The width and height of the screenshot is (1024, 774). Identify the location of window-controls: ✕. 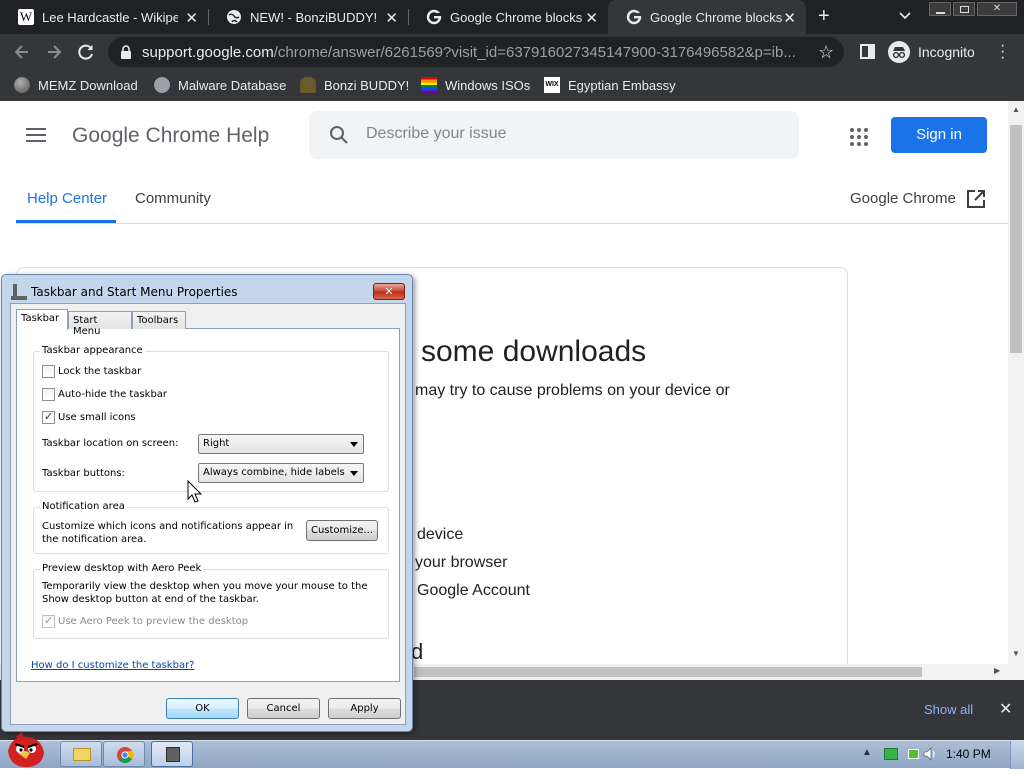
(974, 10).